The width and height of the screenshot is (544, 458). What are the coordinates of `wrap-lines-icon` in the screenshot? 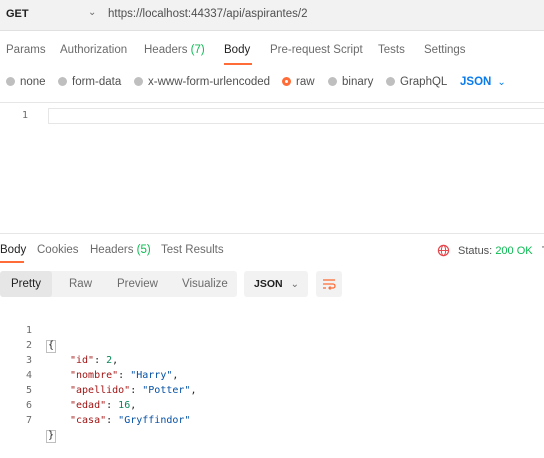 It's located at (329, 284).